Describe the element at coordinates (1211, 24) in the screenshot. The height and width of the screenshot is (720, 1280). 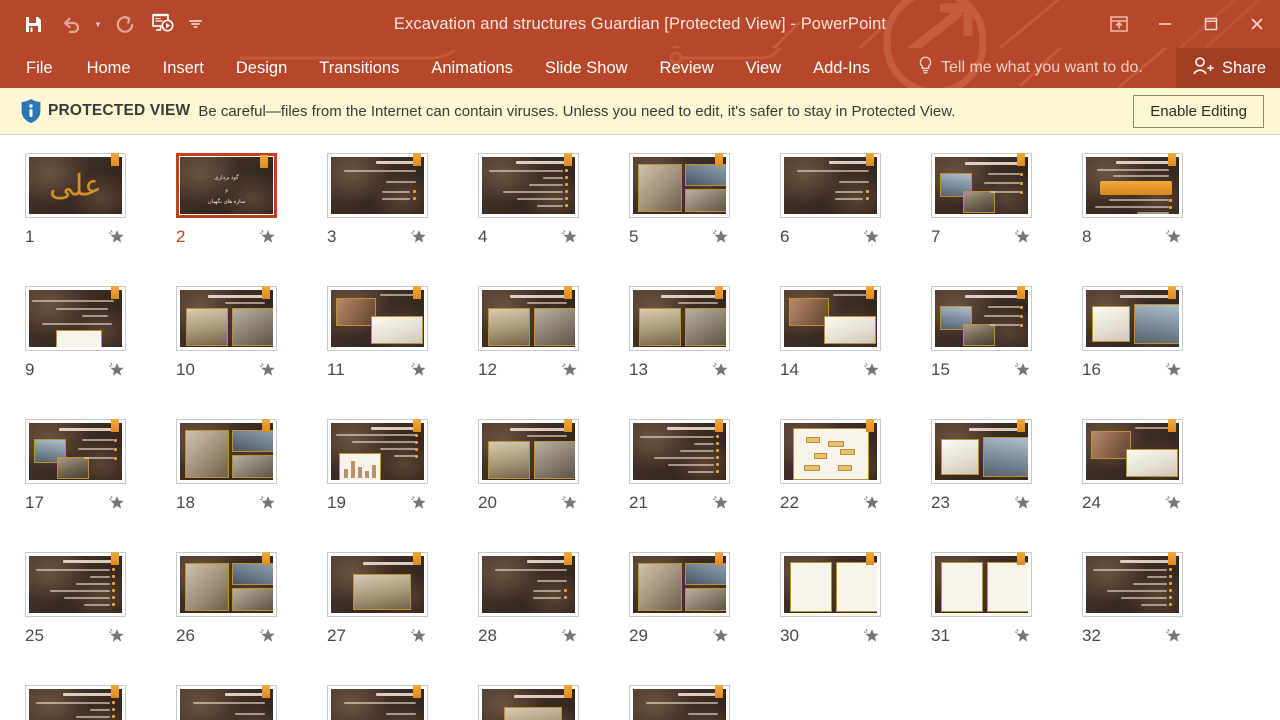
I see `restore-button` at that location.